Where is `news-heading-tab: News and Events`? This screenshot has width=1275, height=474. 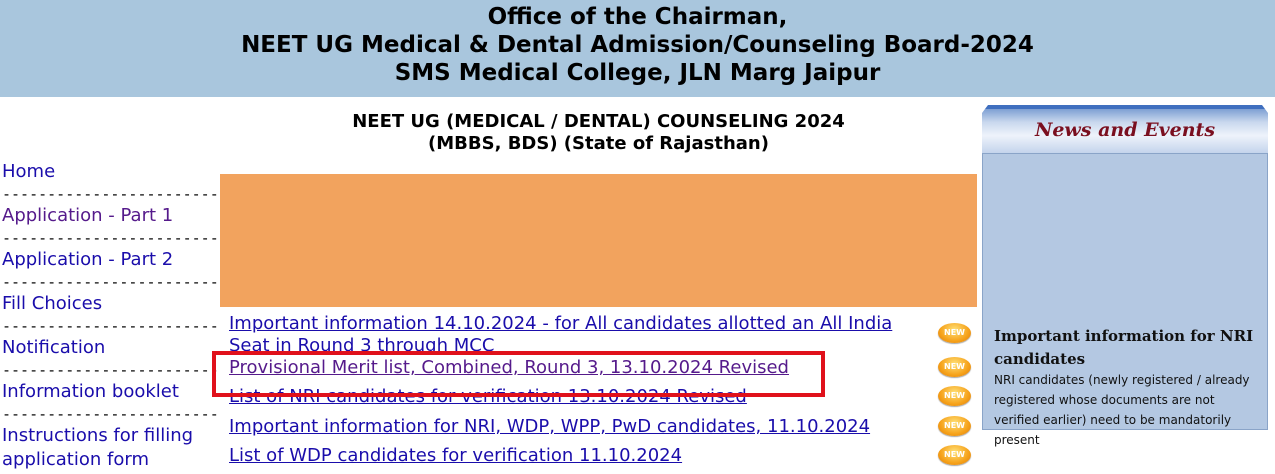 news-heading-tab: News and Events is located at coordinates (1125, 129).